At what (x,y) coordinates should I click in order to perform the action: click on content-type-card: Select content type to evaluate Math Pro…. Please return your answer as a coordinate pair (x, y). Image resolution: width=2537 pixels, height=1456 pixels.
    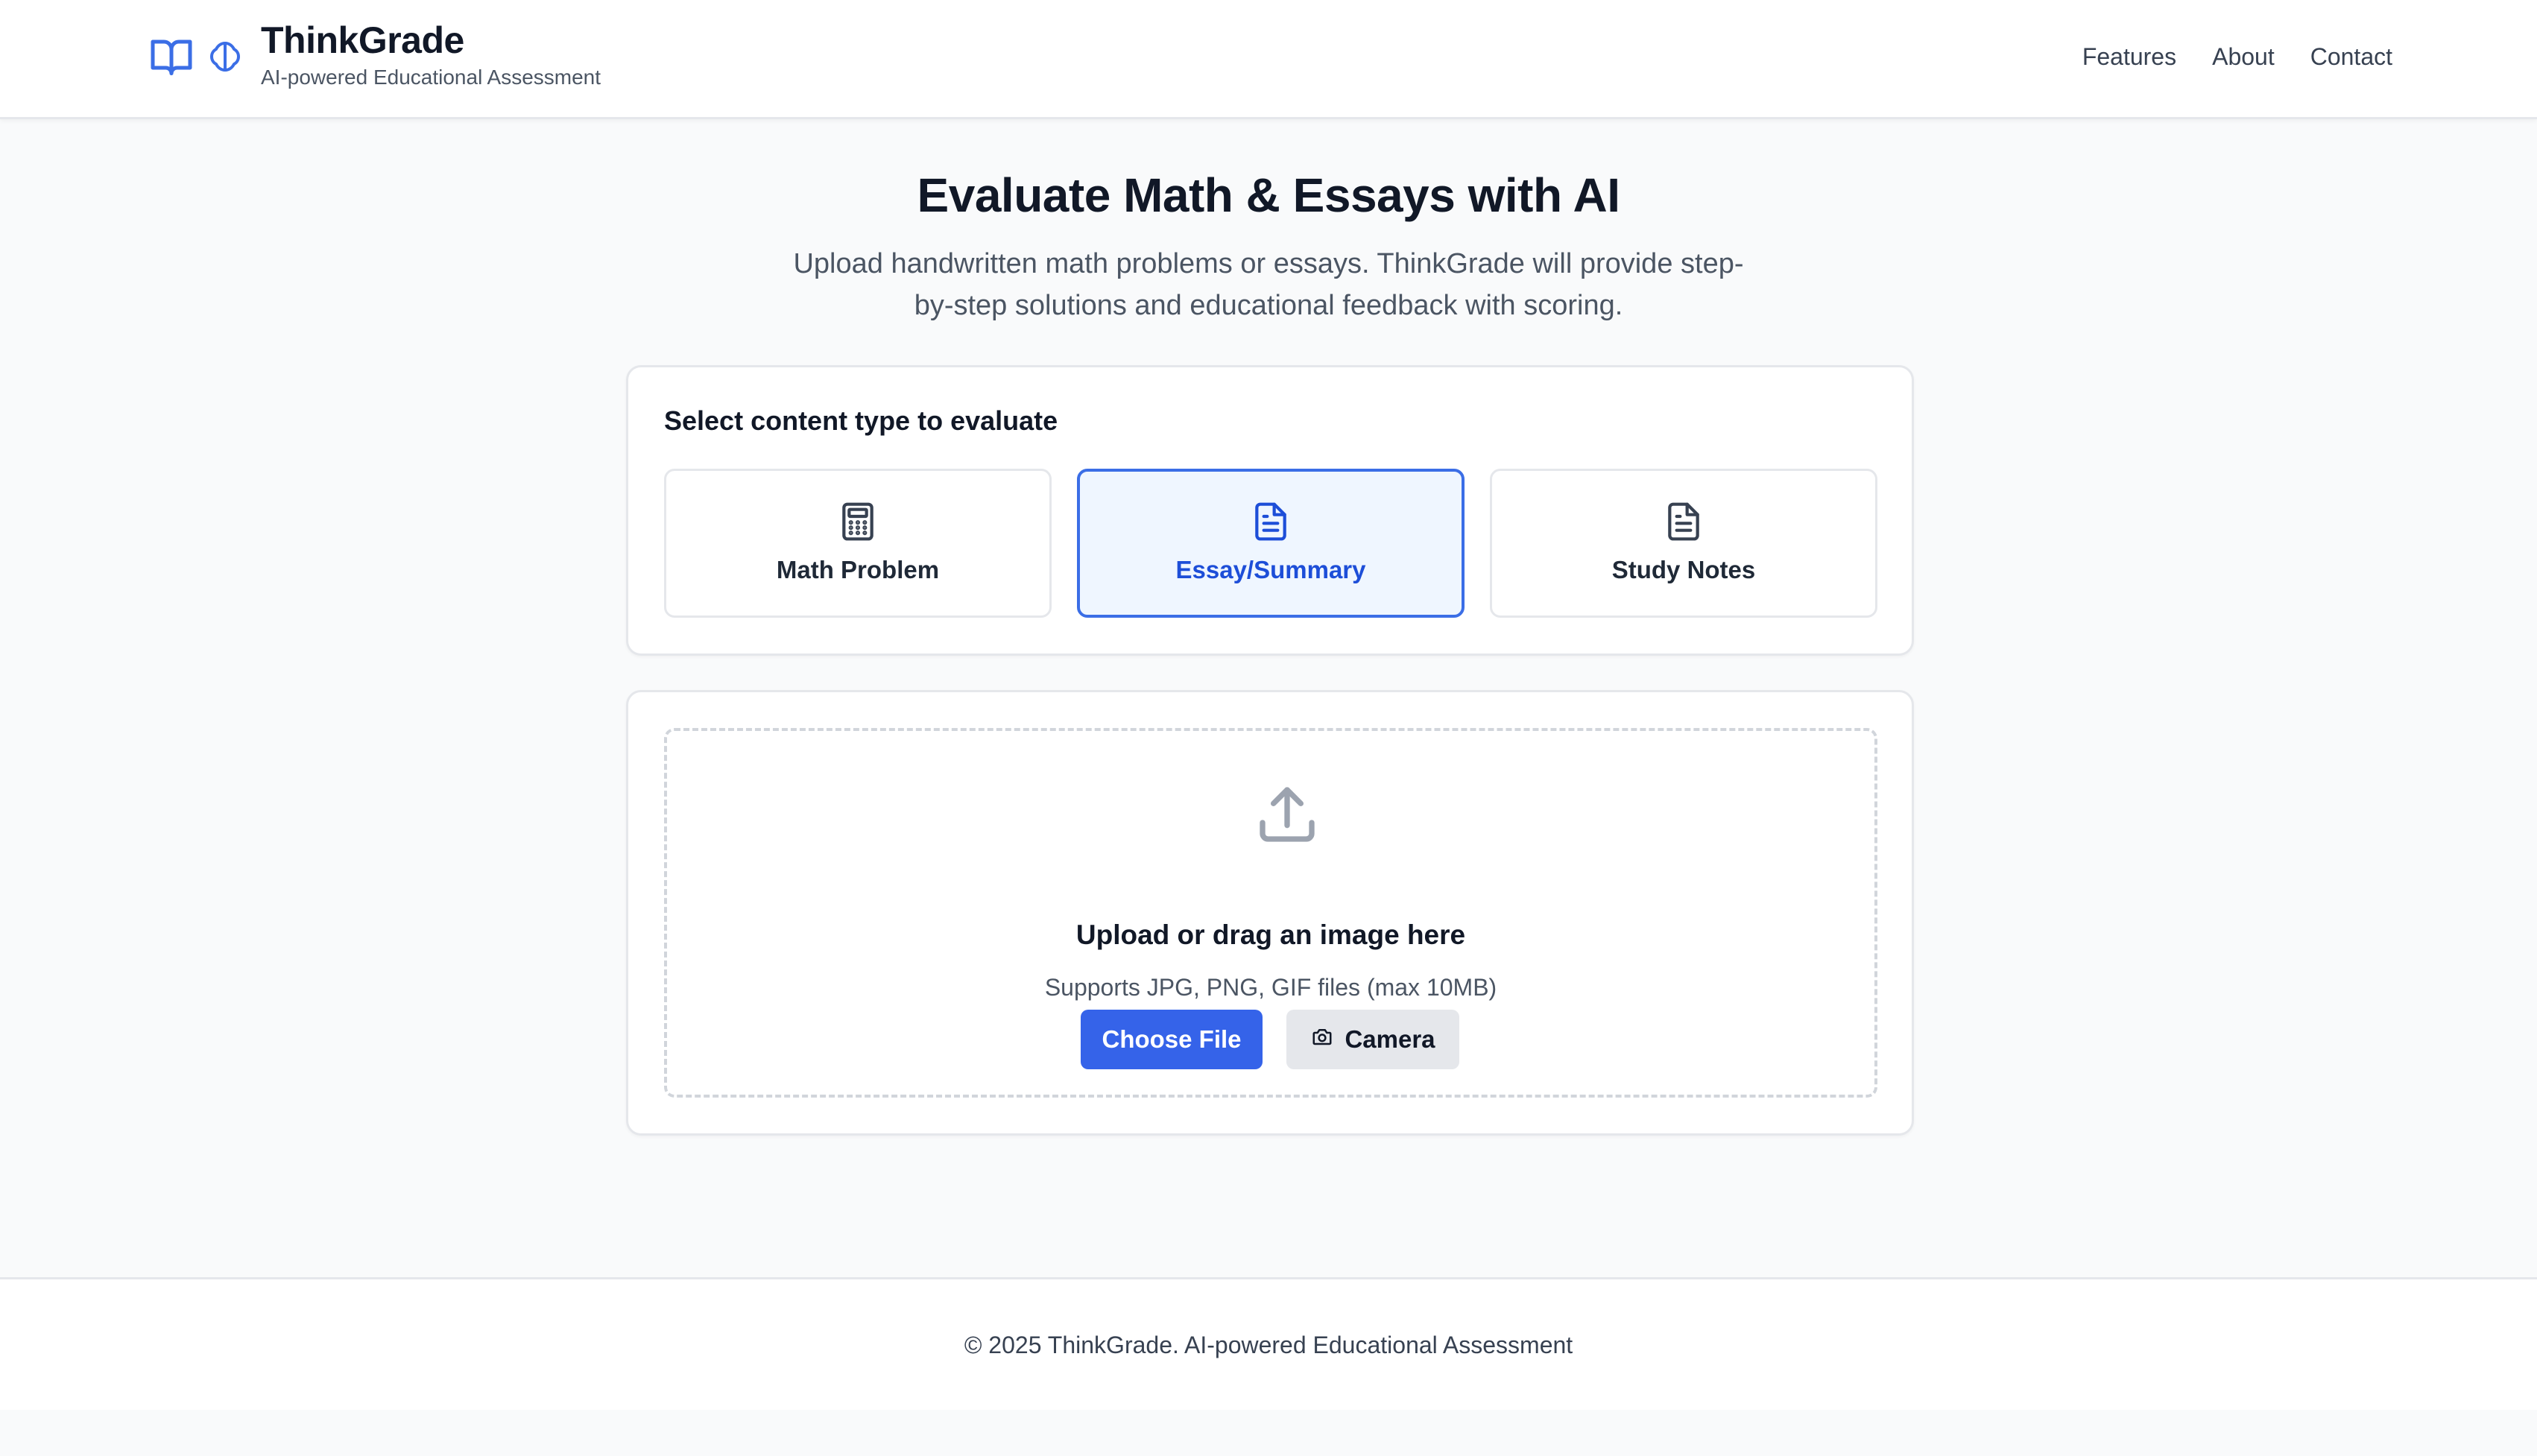
    Looking at the image, I should click on (1270, 510).